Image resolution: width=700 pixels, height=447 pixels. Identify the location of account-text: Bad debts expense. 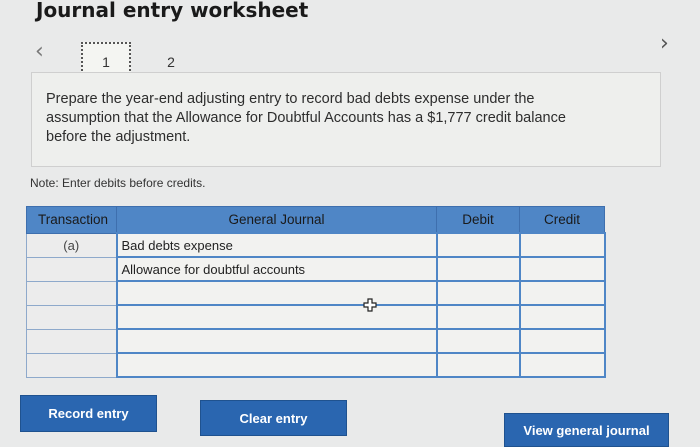
(177, 245).